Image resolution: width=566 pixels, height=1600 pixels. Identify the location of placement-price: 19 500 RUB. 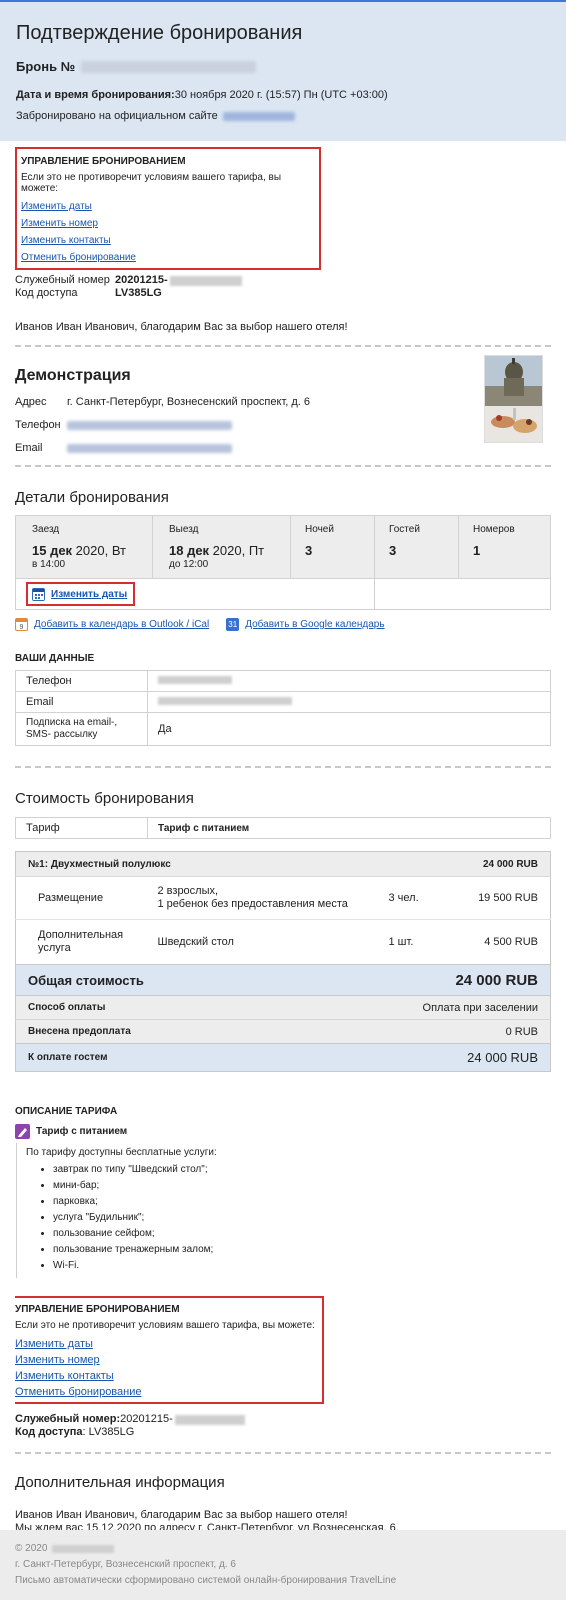
(508, 898).